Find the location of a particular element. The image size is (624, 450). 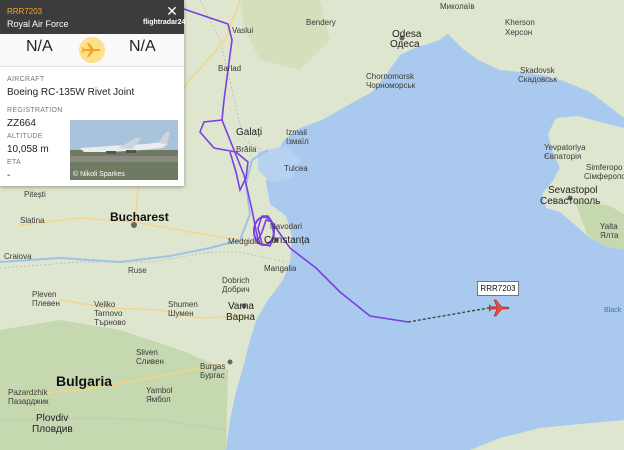

aircraft-photo: © Nikoli Sparkes is located at coordinates (124, 150).